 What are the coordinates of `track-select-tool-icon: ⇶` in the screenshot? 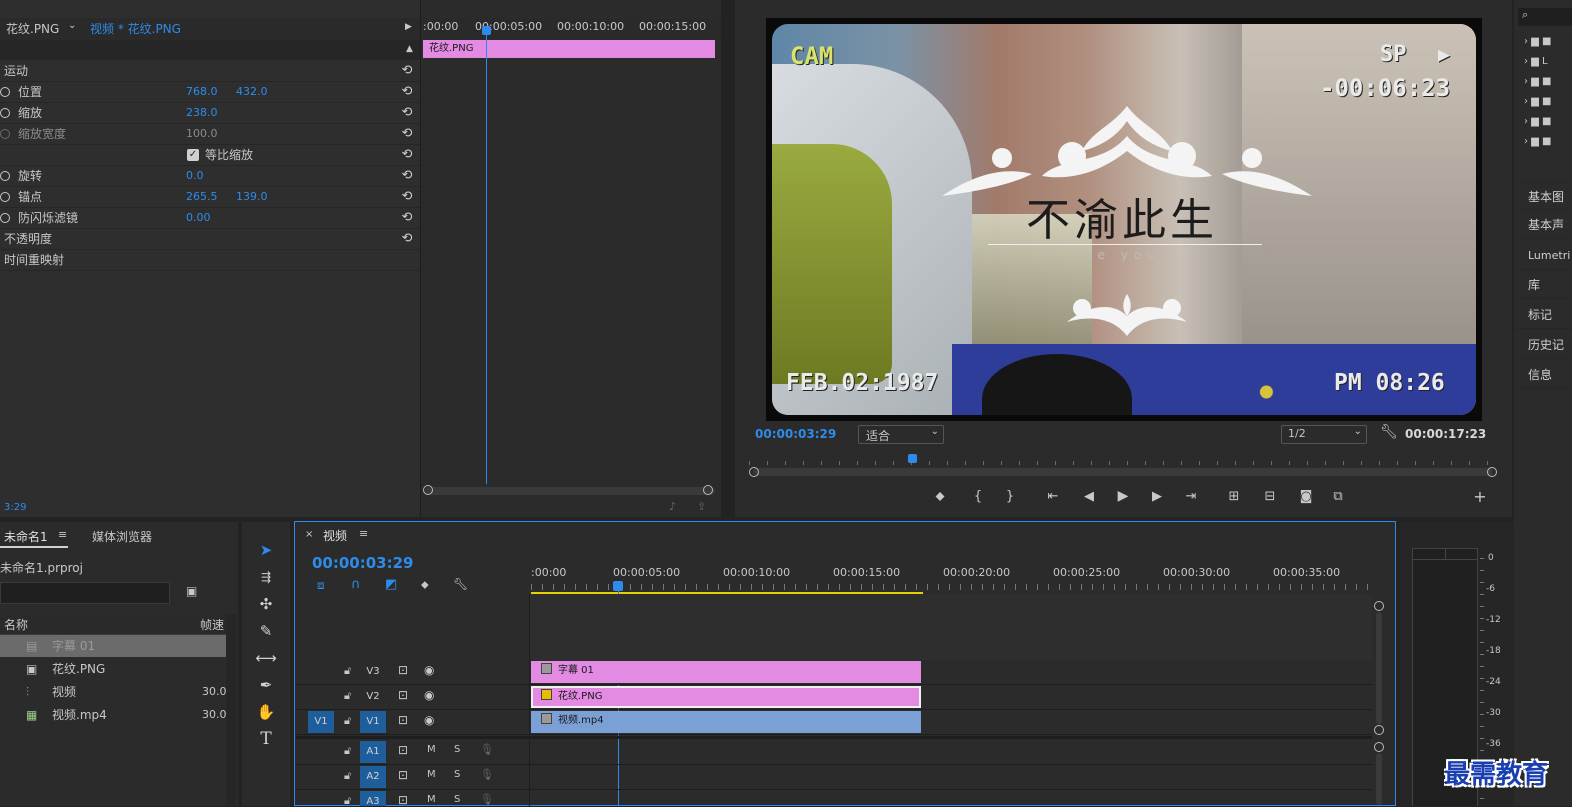 It's located at (266, 577).